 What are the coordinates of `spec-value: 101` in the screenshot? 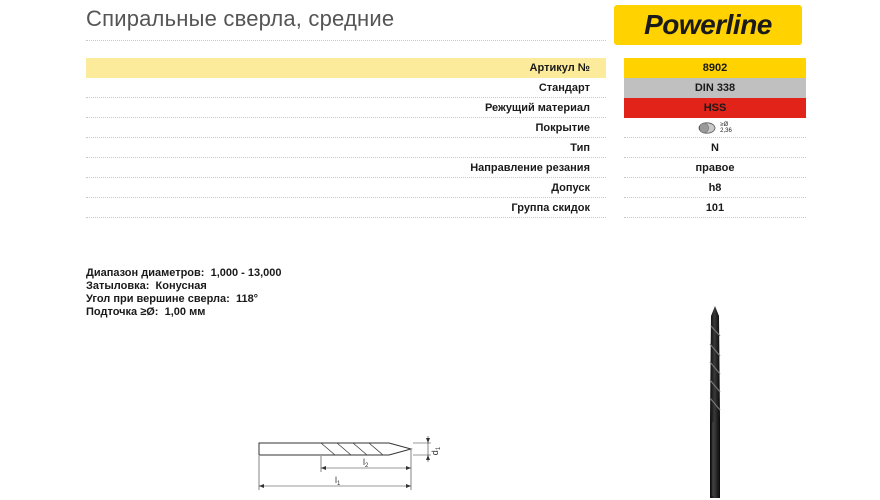 It's located at (715, 208).